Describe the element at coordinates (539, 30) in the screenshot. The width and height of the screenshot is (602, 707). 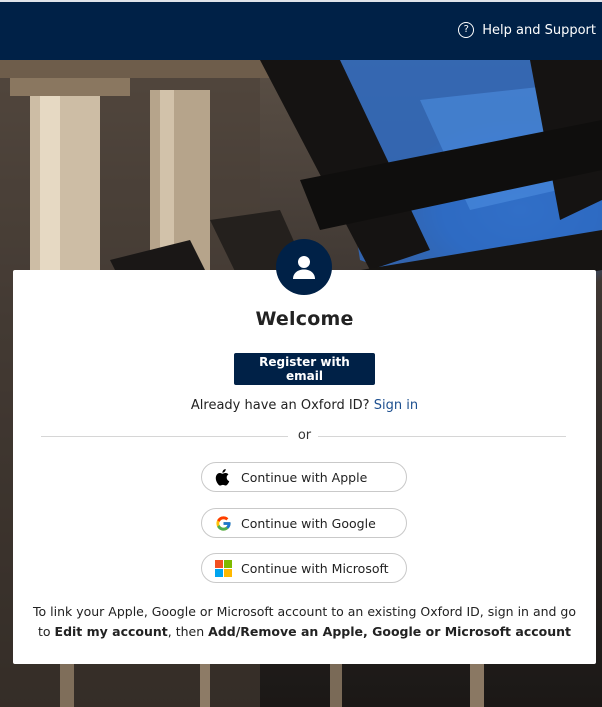
I see `help-and-support-label: Help and Support` at that location.